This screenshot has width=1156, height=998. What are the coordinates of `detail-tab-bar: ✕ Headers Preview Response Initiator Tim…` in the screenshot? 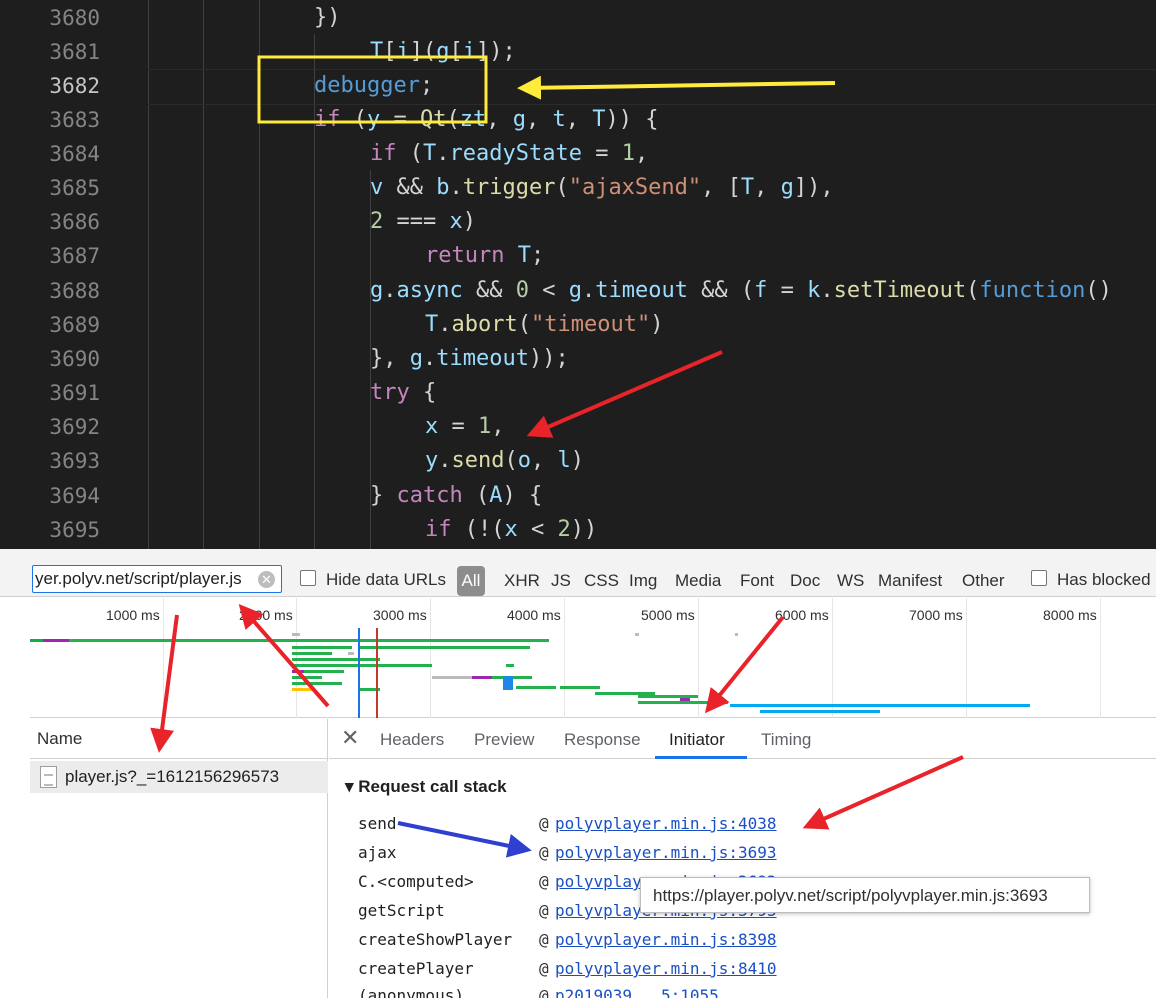 It's located at (742, 739).